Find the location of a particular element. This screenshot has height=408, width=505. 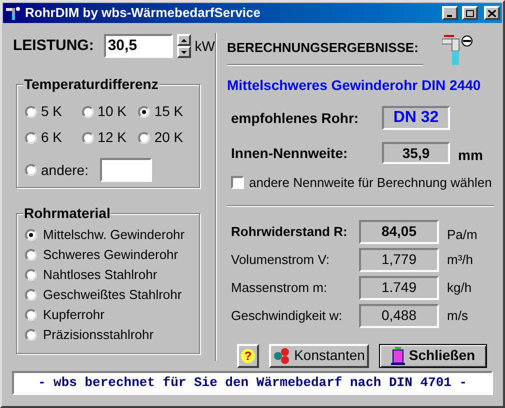

down-arrow-icon is located at coordinates (183, 52).